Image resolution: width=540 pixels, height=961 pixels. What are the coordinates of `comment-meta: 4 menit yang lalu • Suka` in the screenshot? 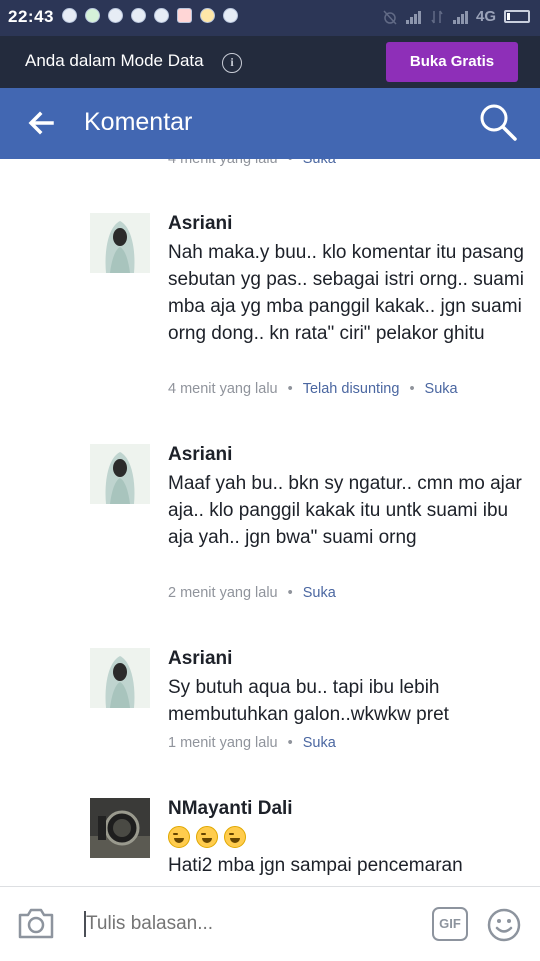 It's located at (252, 163).